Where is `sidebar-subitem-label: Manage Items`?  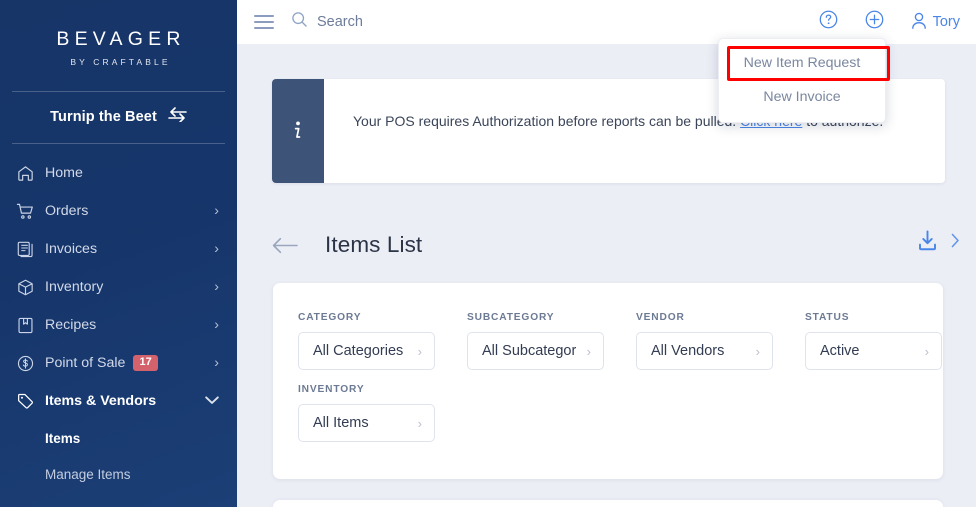
sidebar-subitem-label: Manage Items is located at coordinates (88, 474).